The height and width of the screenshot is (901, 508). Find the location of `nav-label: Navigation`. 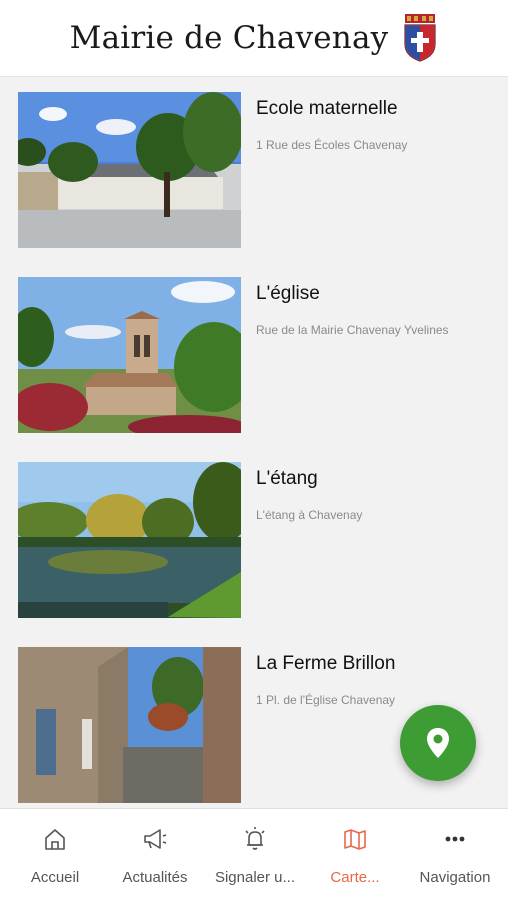

nav-label: Navigation is located at coordinates (455, 877).